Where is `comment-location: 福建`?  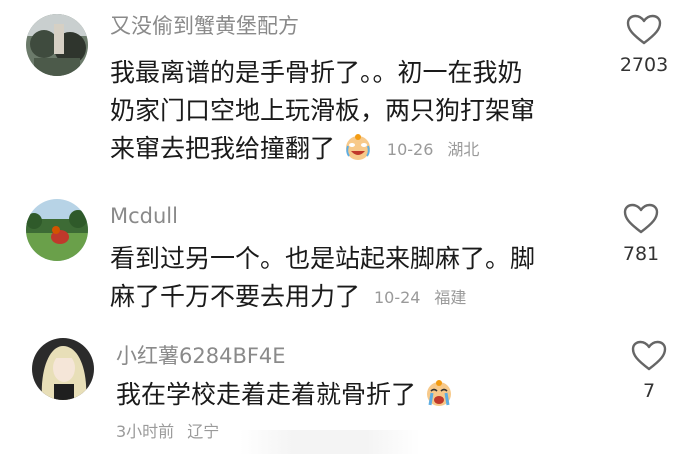
comment-location: 福建 is located at coordinates (450, 297).